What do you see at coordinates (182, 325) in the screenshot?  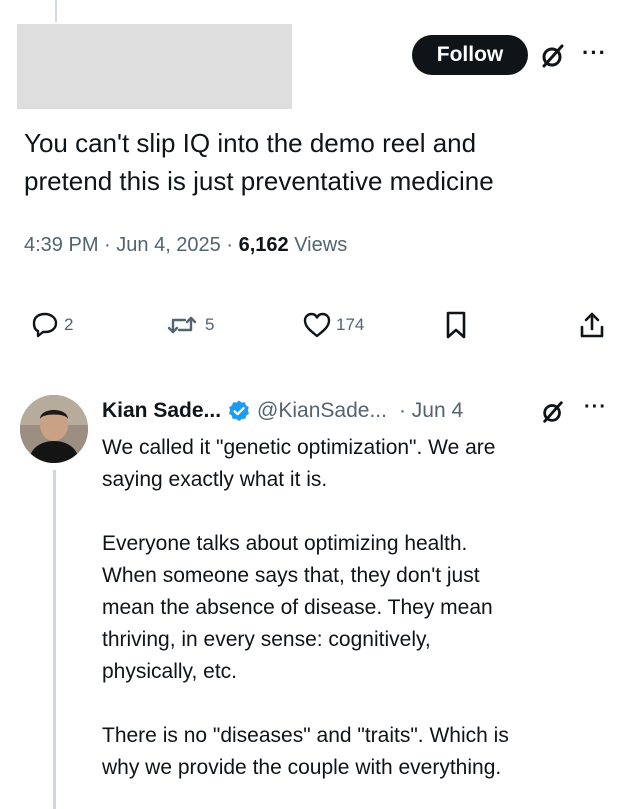 I see `repost-icon` at bounding box center [182, 325].